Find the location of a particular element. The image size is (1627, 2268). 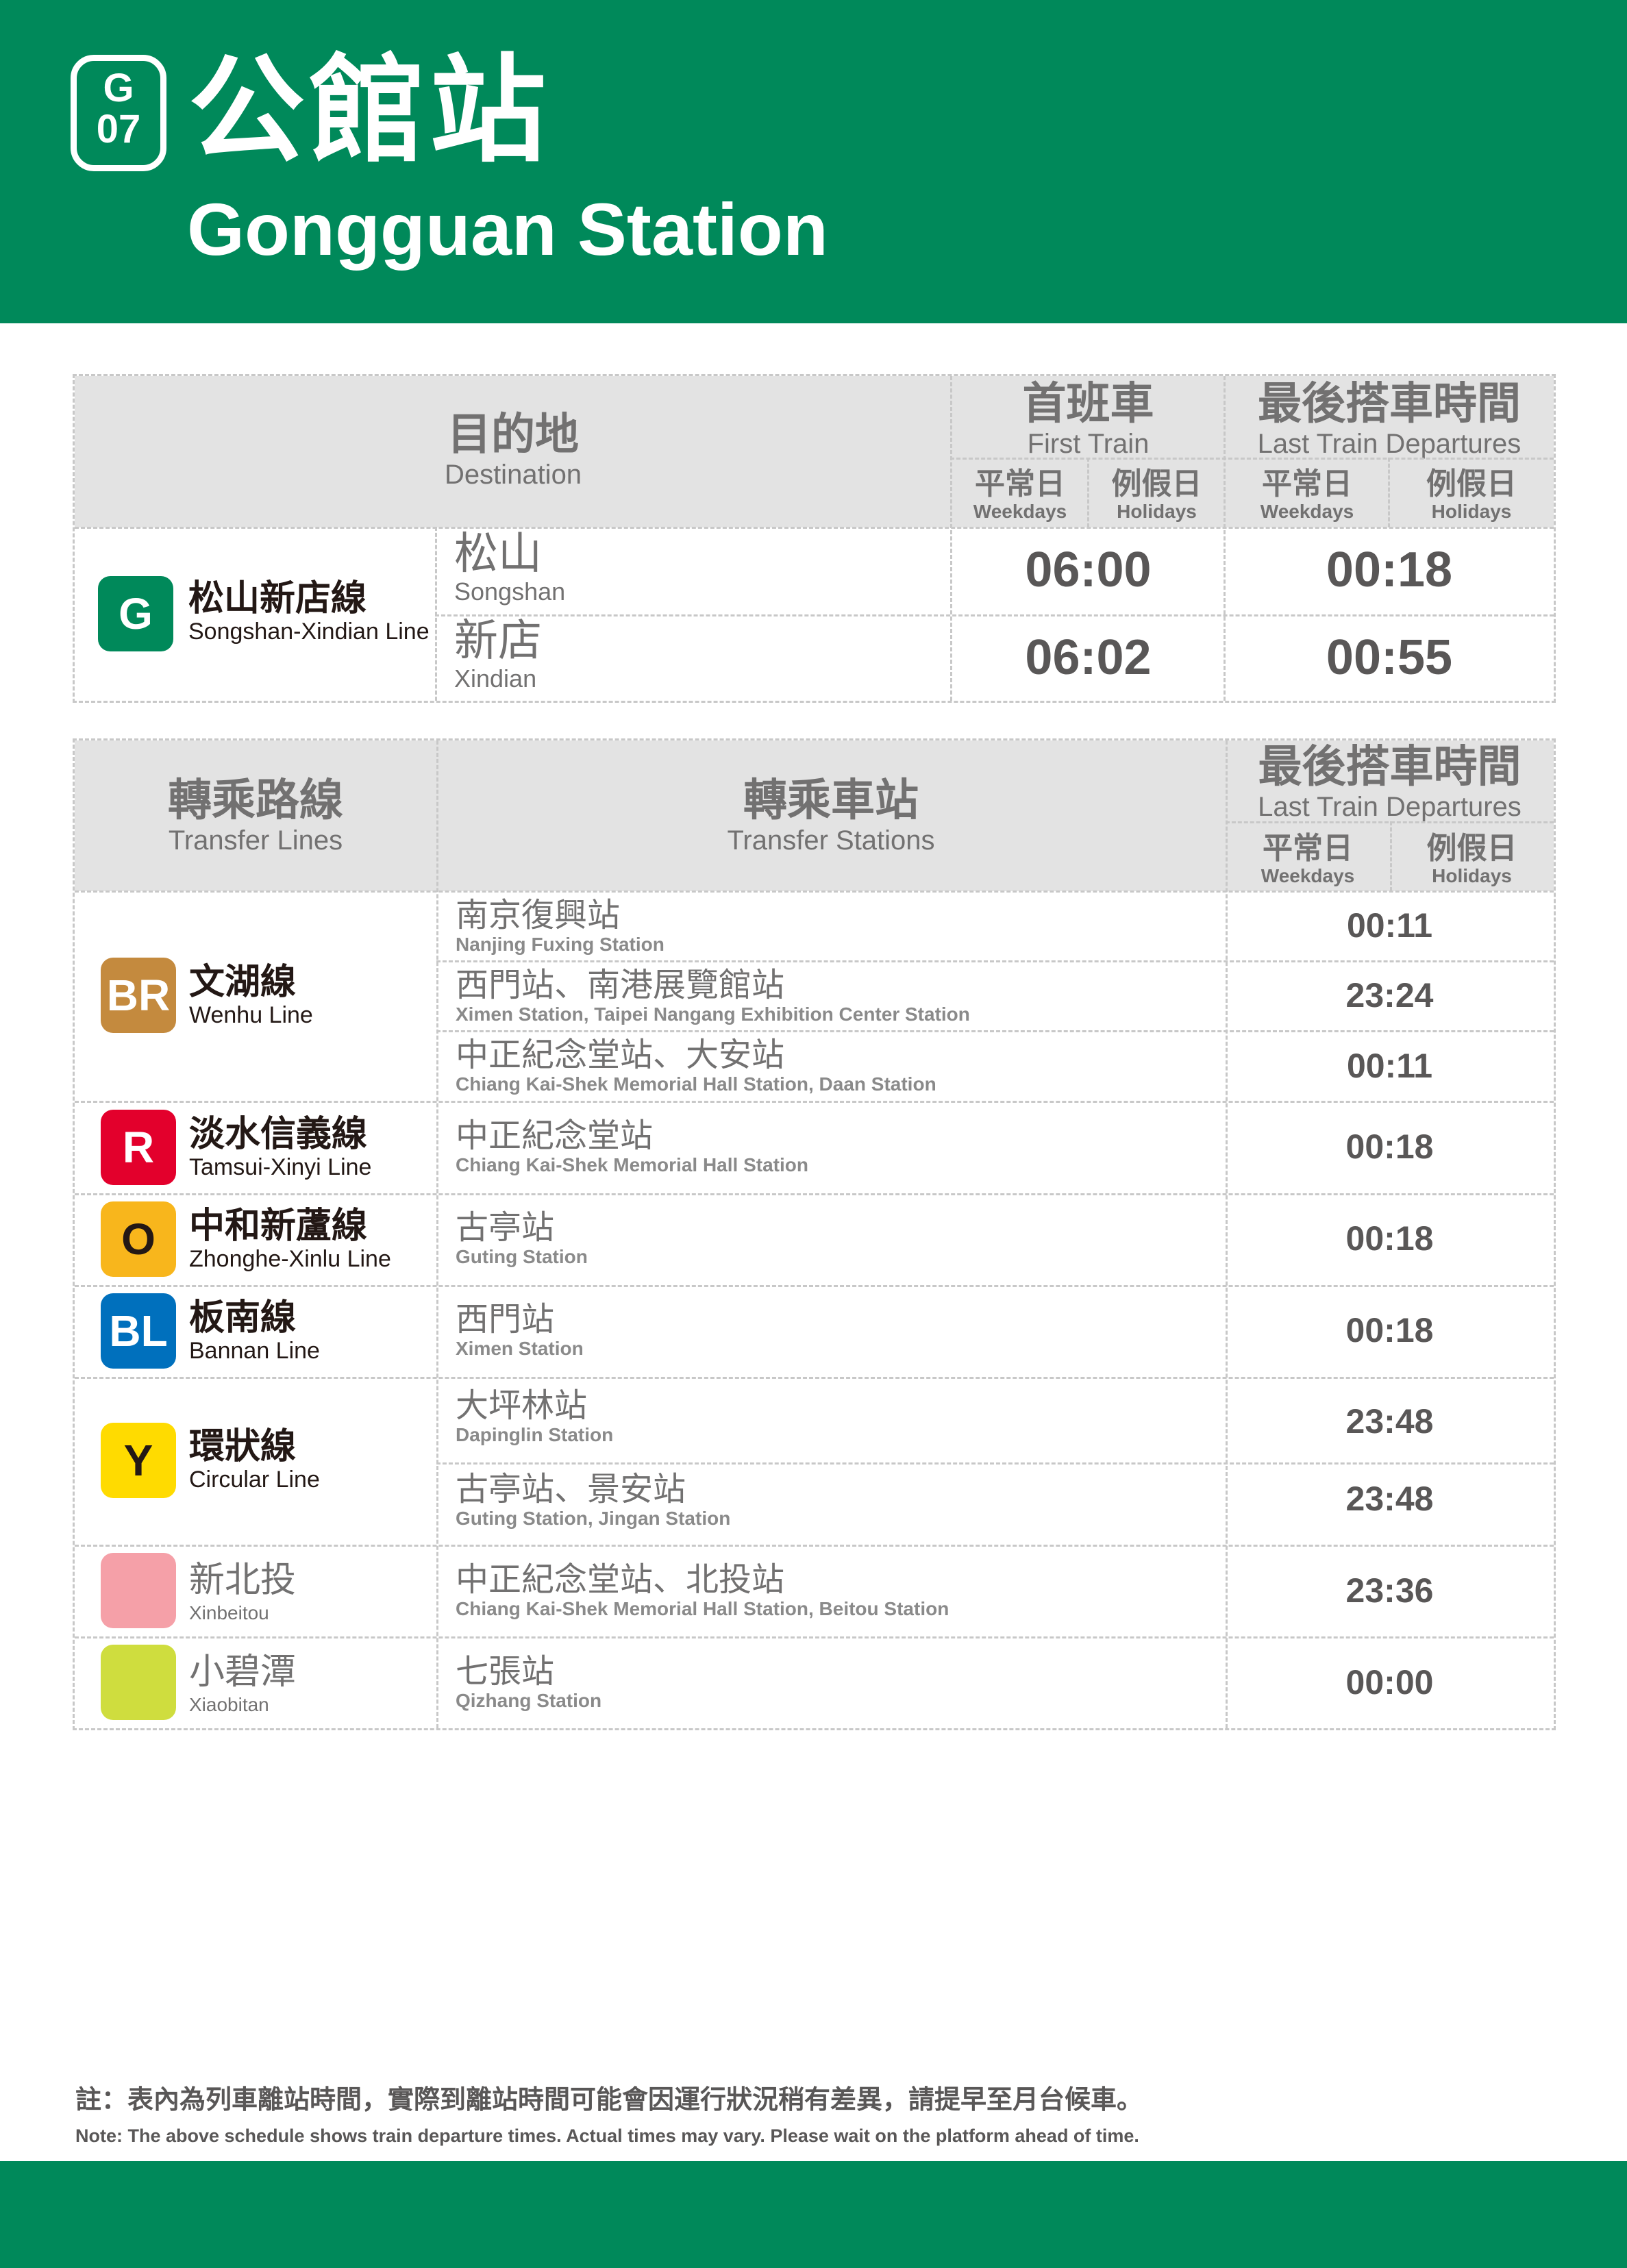

line-name-en: Wenhu Line is located at coordinates (251, 1015).